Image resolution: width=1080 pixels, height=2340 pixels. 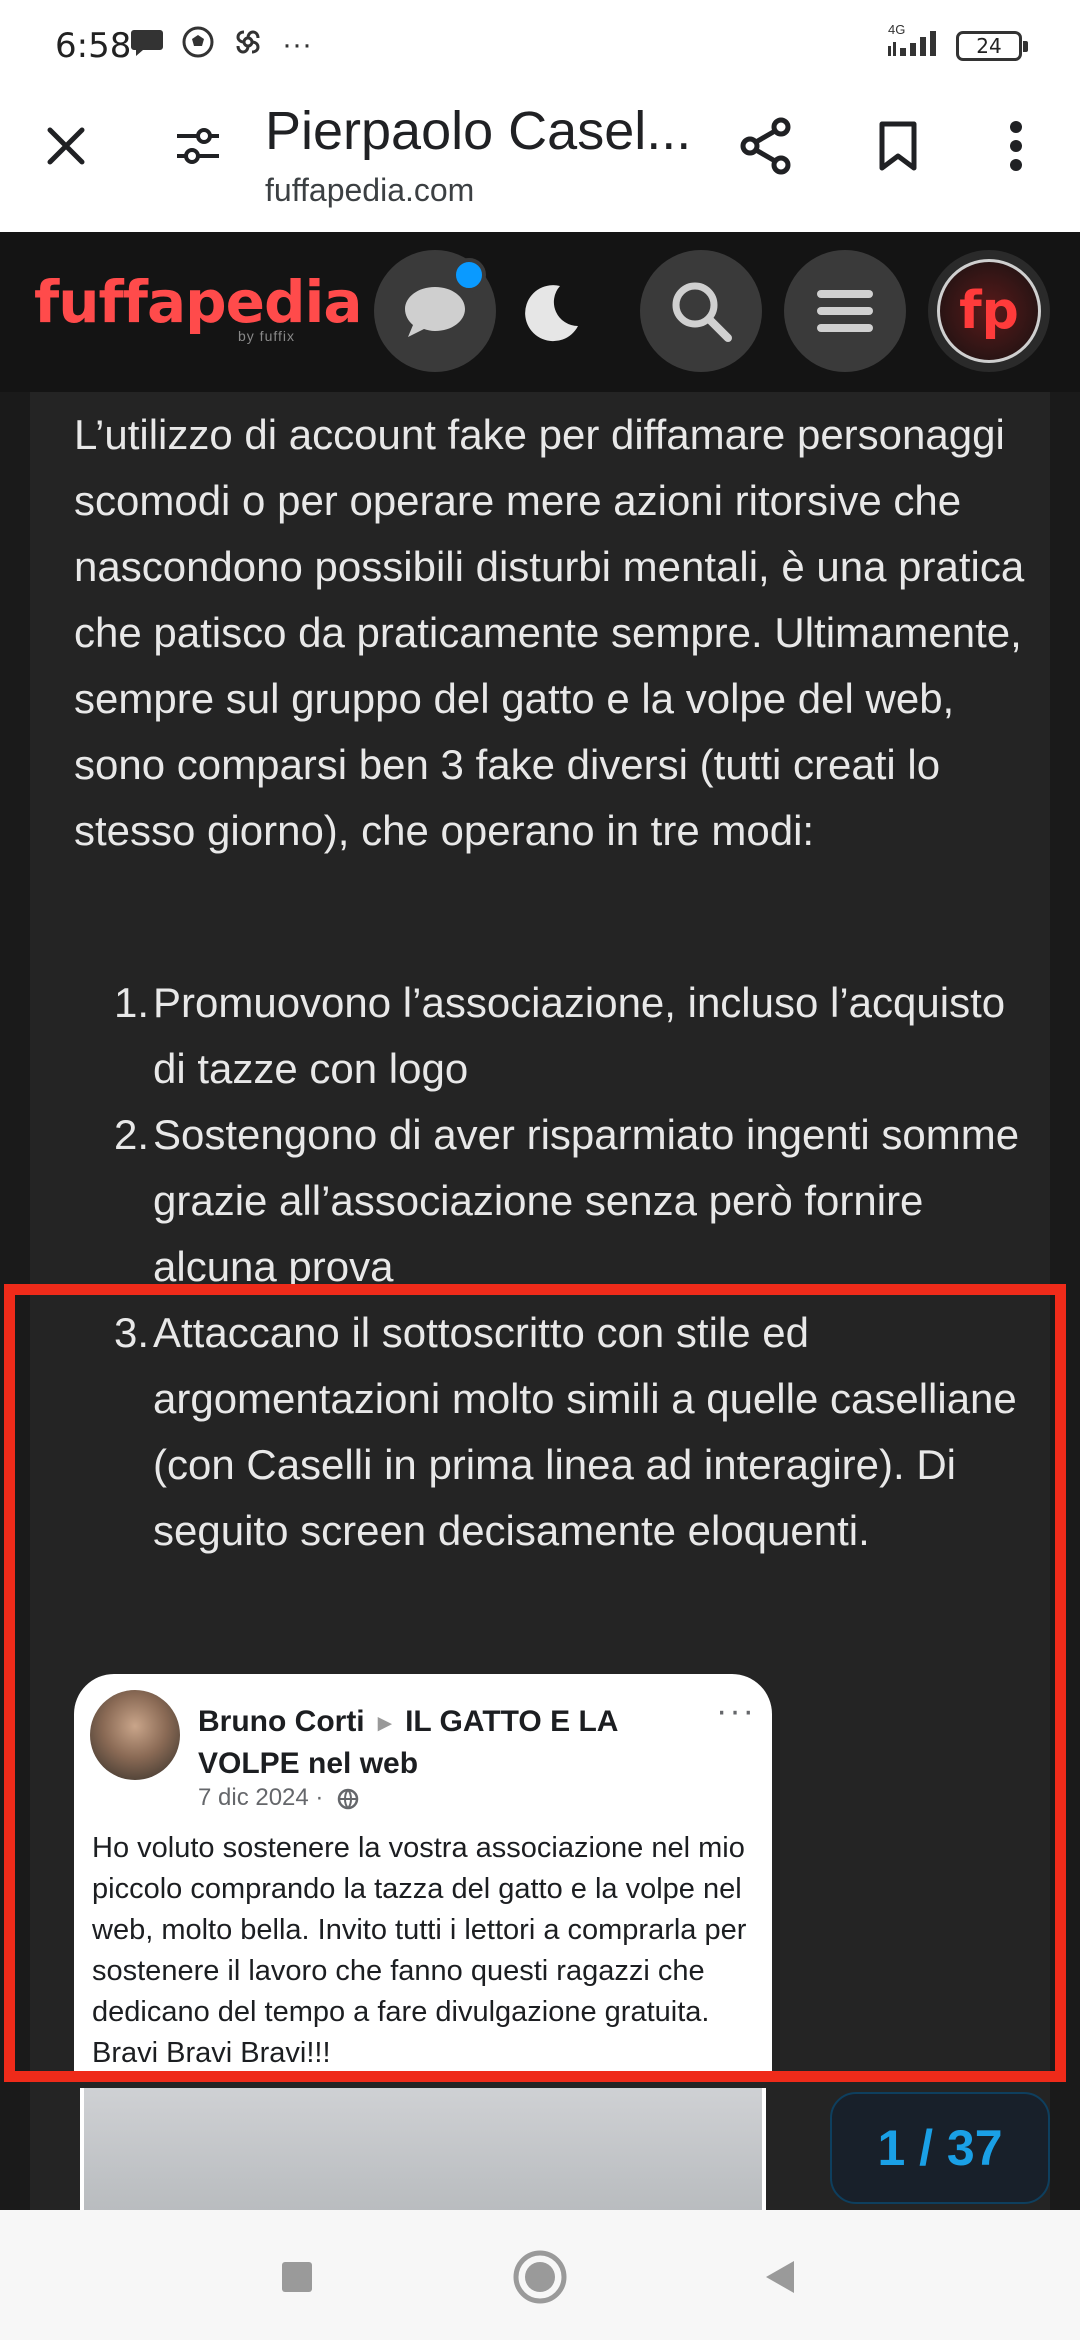 I want to click on more-vert-icon, so click(x=1016, y=146).